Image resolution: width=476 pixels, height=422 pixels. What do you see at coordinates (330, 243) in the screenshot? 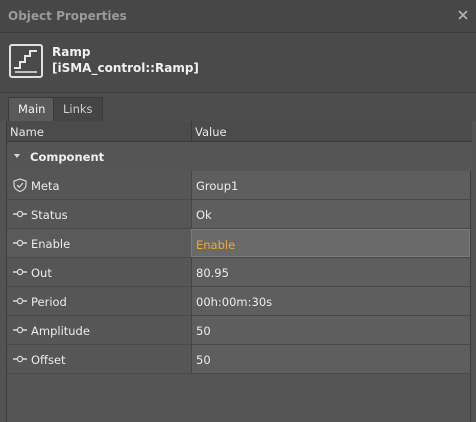
I see `property-value-cell: Enable` at bounding box center [330, 243].